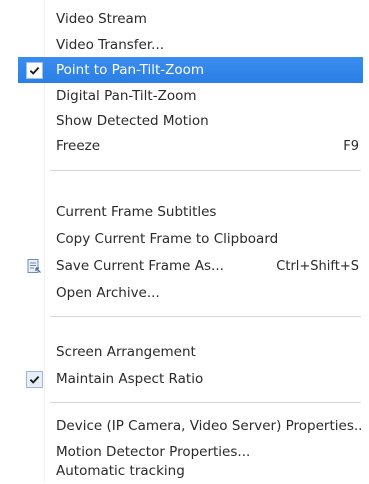 The height and width of the screenshot is (484, 369). Describe the element at coordinates (190, 19) in the screenshot. I see `menu-item-video-stream: Video Stream` at that location.